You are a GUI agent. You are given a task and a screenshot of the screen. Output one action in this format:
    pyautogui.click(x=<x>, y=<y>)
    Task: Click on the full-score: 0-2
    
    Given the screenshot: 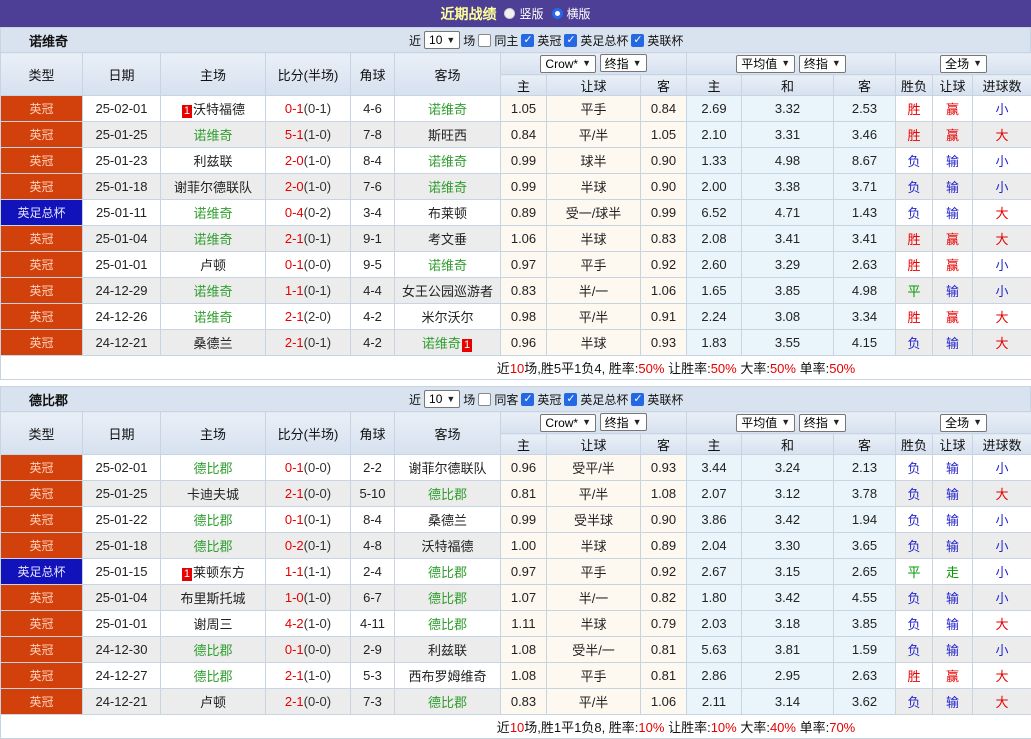 What is the action you would take?
    pyautogui.click(x=294, y=545)
    